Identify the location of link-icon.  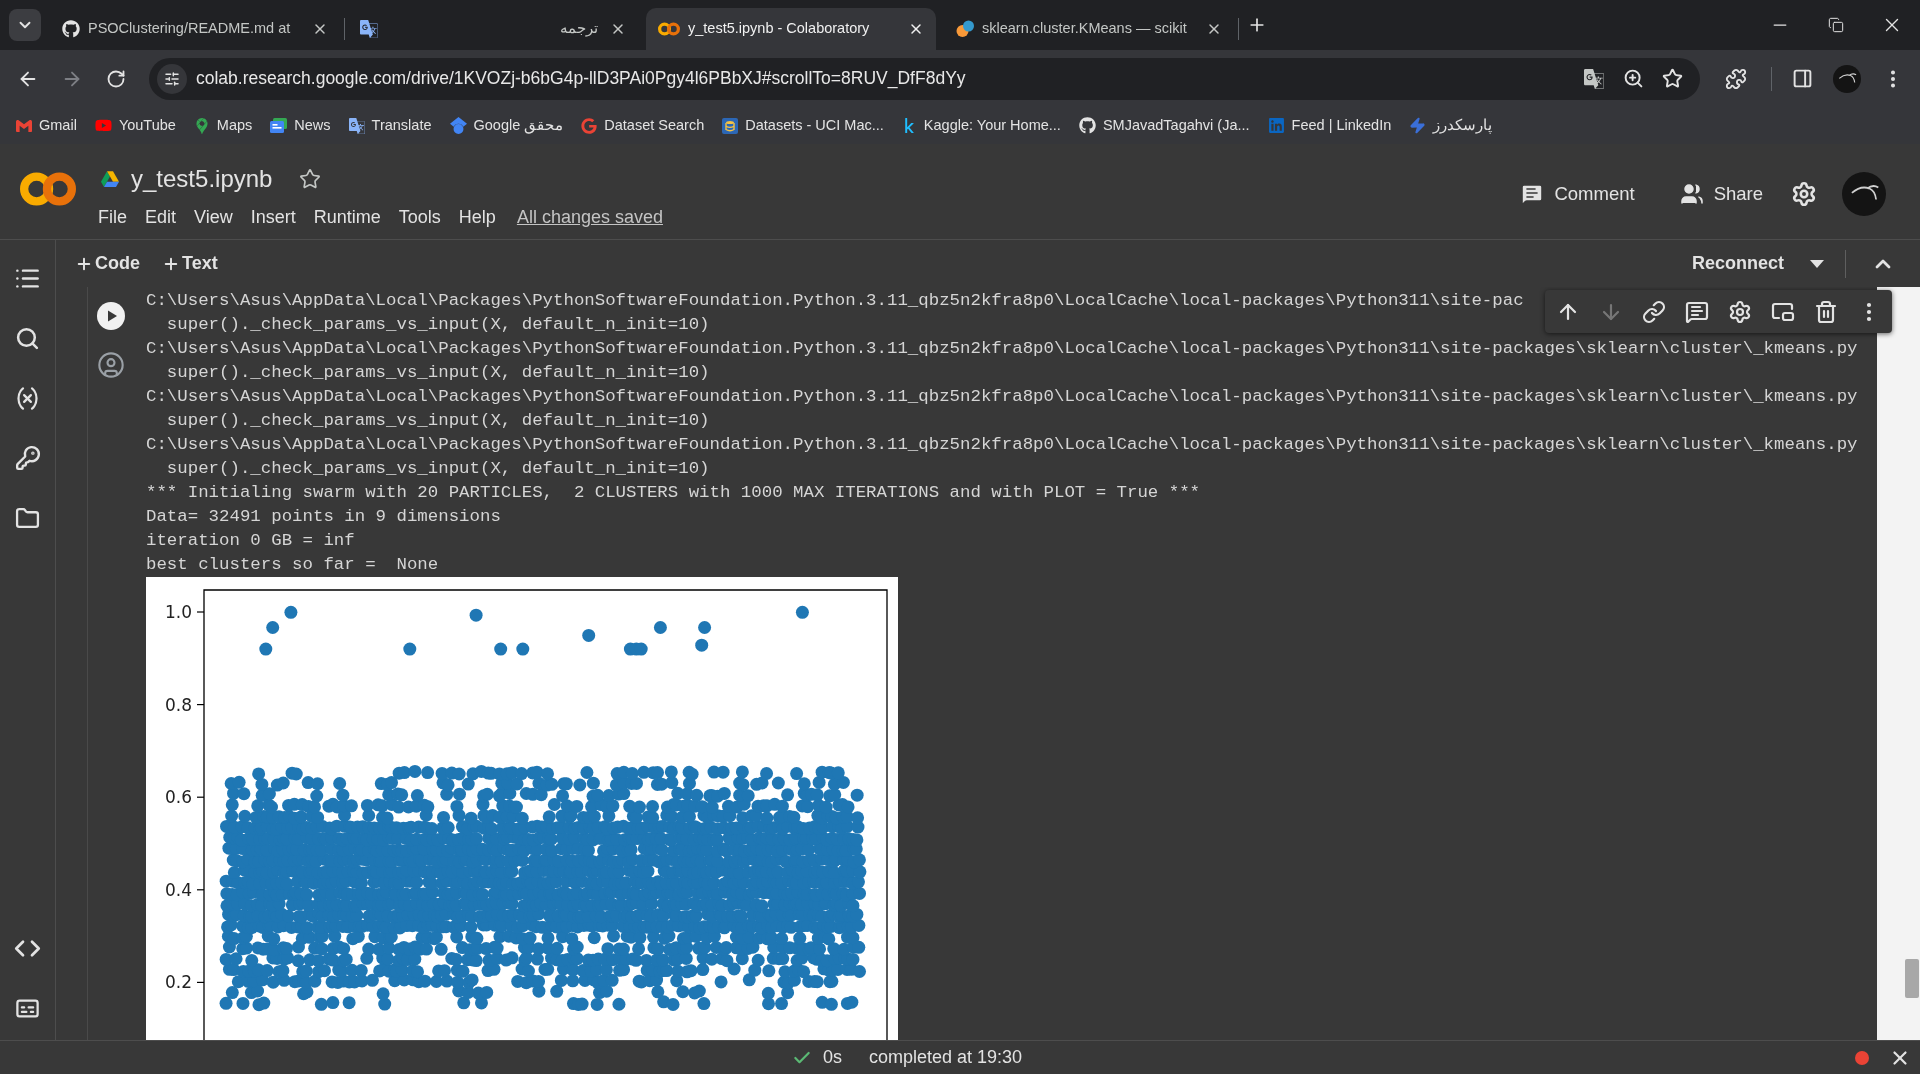
(1654, 311).